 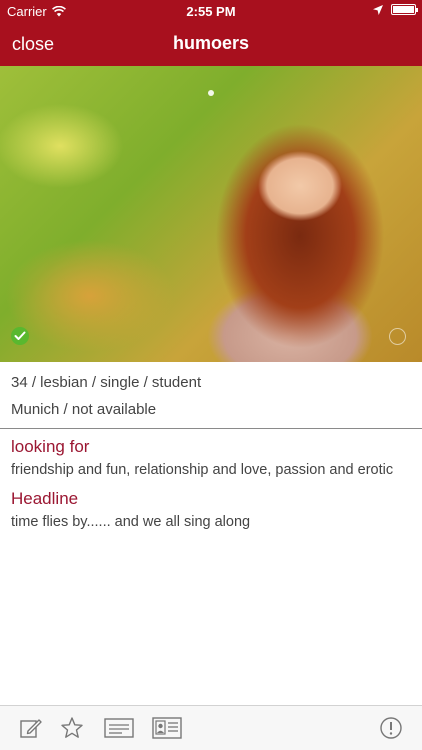 I want to click on next-photo-icon, so click(x=397, y=336).